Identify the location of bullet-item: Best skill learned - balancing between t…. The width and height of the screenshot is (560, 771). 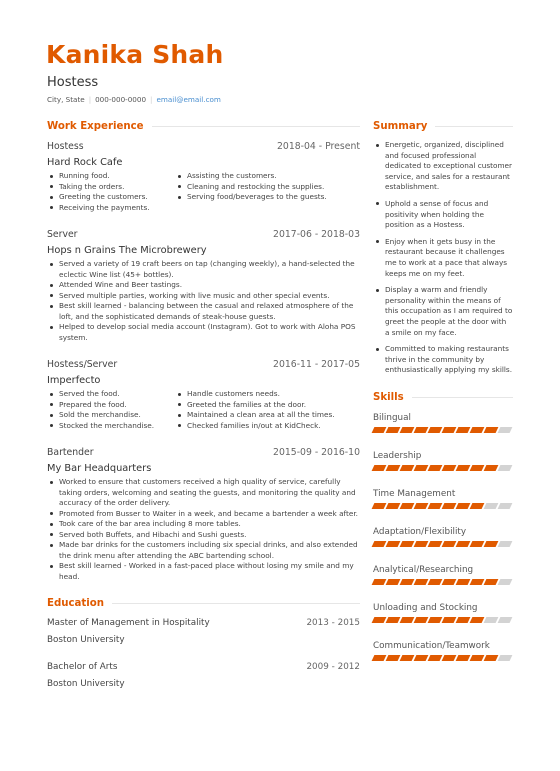
(203, 311).